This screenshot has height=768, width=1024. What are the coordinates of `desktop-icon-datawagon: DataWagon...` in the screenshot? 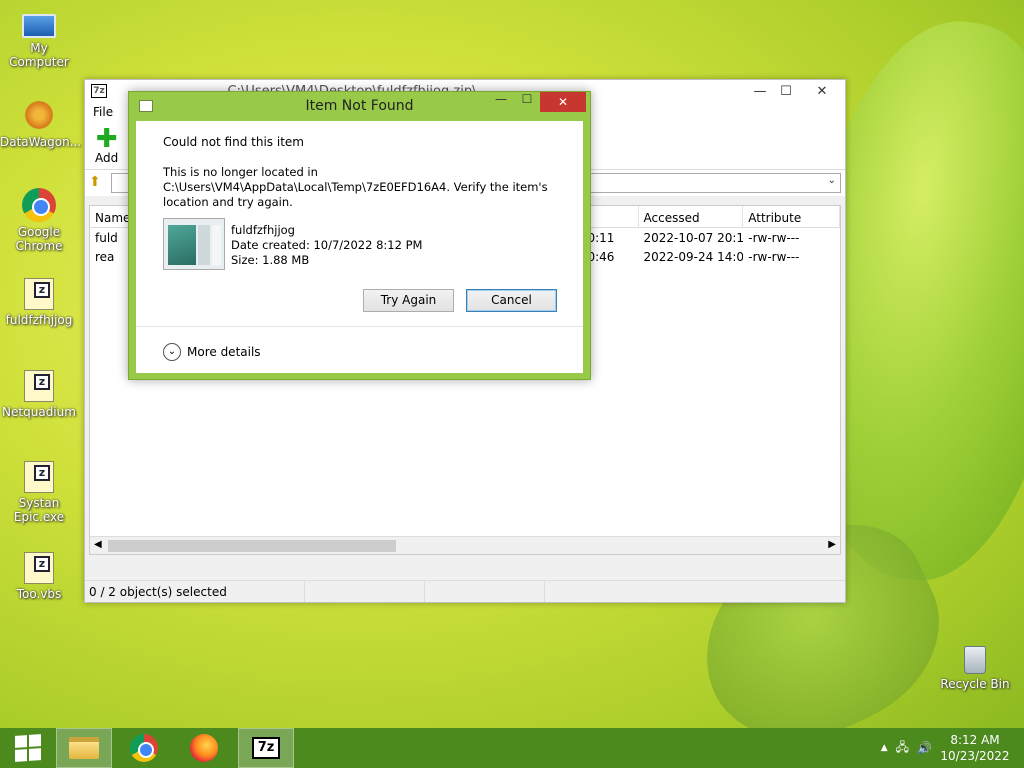 It's located at (41, 123).